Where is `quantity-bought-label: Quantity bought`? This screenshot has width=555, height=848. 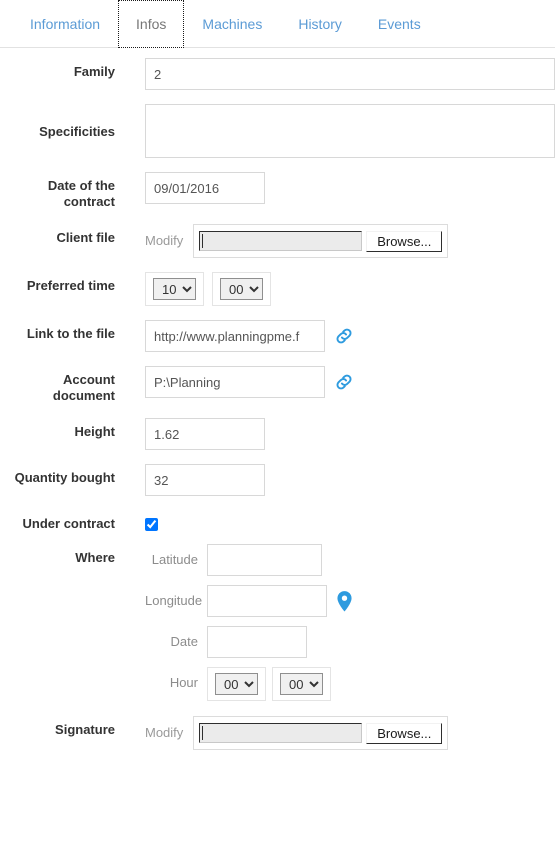
quantity-bought-label: Quantity bought is located at coordinates (64, 477).